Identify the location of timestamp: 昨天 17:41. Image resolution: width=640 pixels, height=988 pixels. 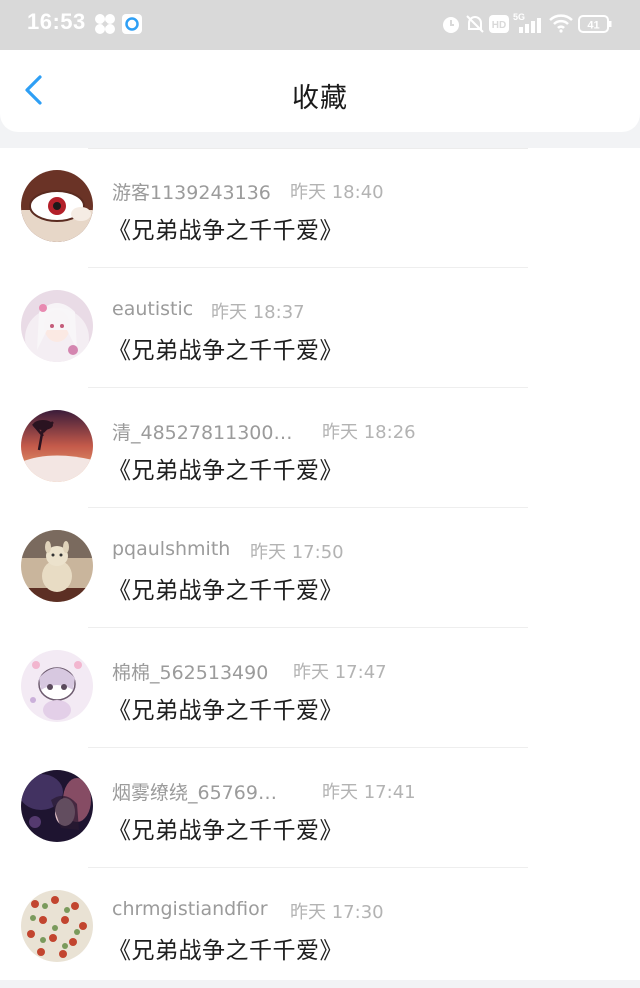
(369, 792).